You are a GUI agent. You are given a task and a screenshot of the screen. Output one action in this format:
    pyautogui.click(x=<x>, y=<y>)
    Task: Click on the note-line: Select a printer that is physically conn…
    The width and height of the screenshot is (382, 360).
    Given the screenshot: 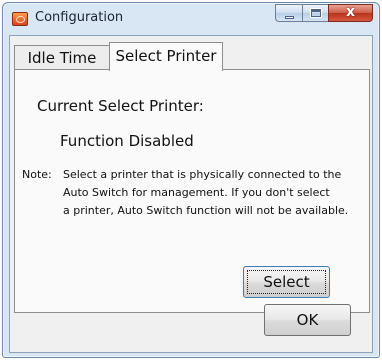 What is the action you would take?
    pyautogui.click(x=202, y=174)
    